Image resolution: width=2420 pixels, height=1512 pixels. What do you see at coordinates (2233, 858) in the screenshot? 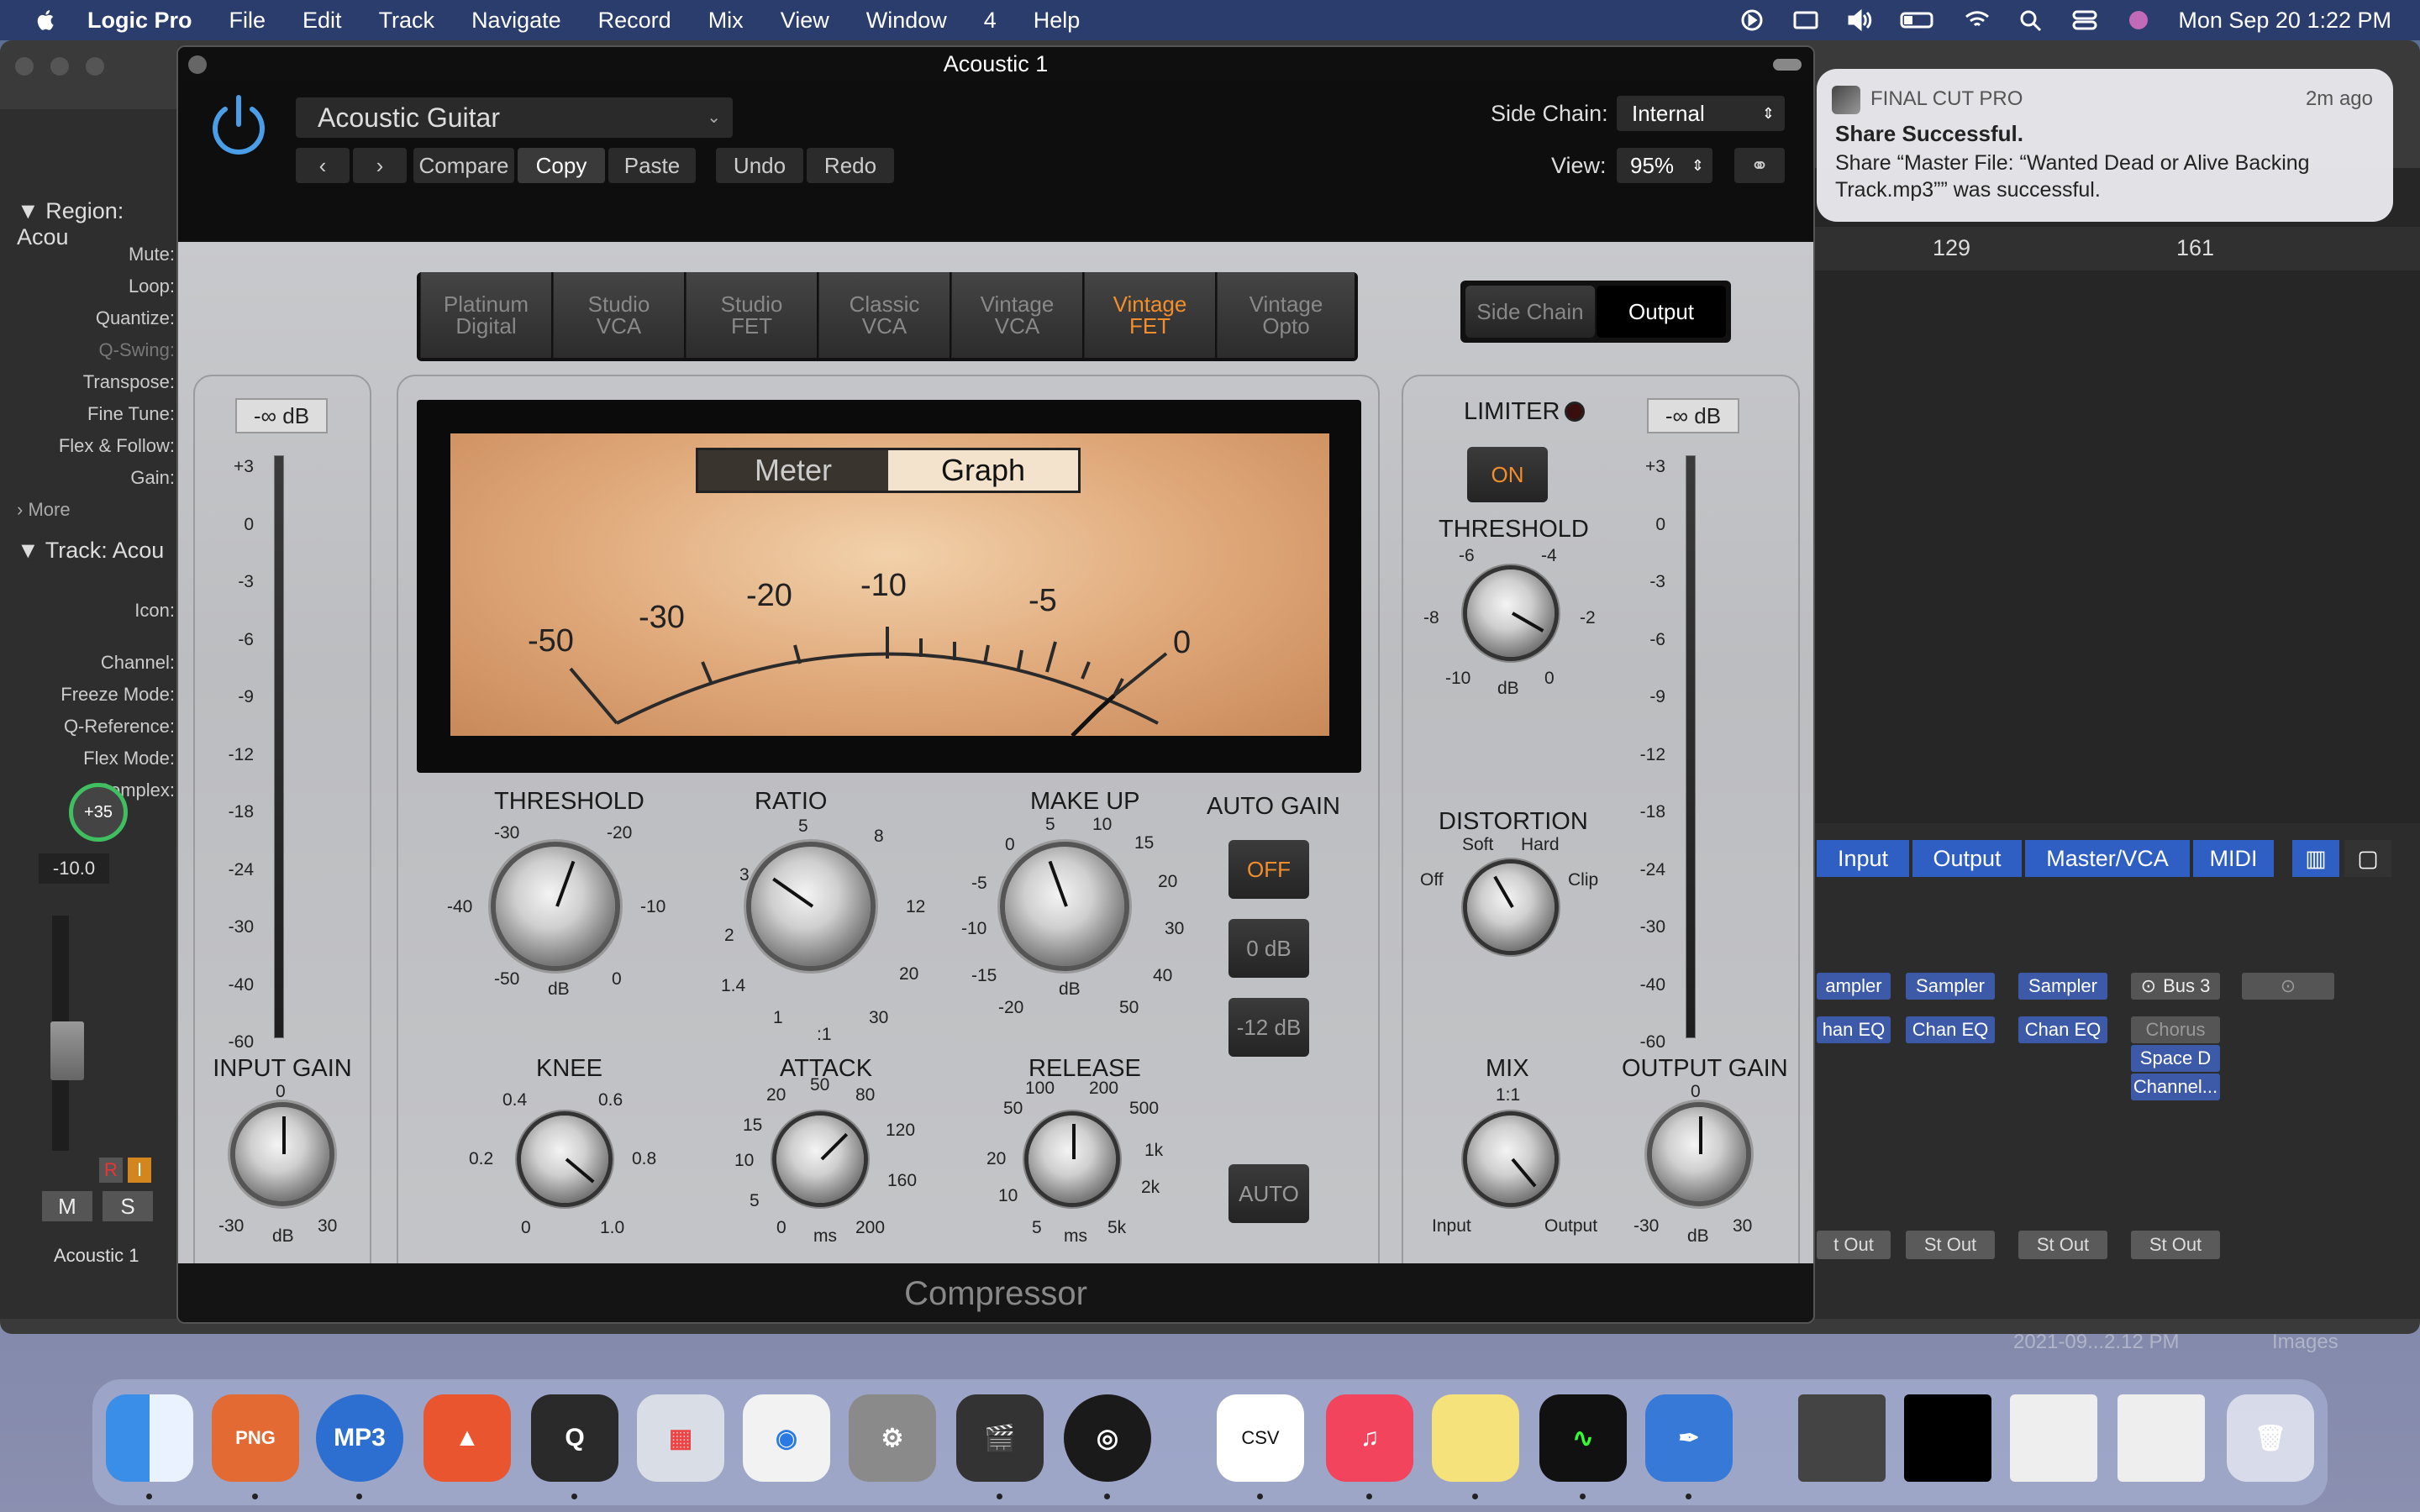
I see `mixer-tab-midi: MIDI` at bounding box center [2233, 858].